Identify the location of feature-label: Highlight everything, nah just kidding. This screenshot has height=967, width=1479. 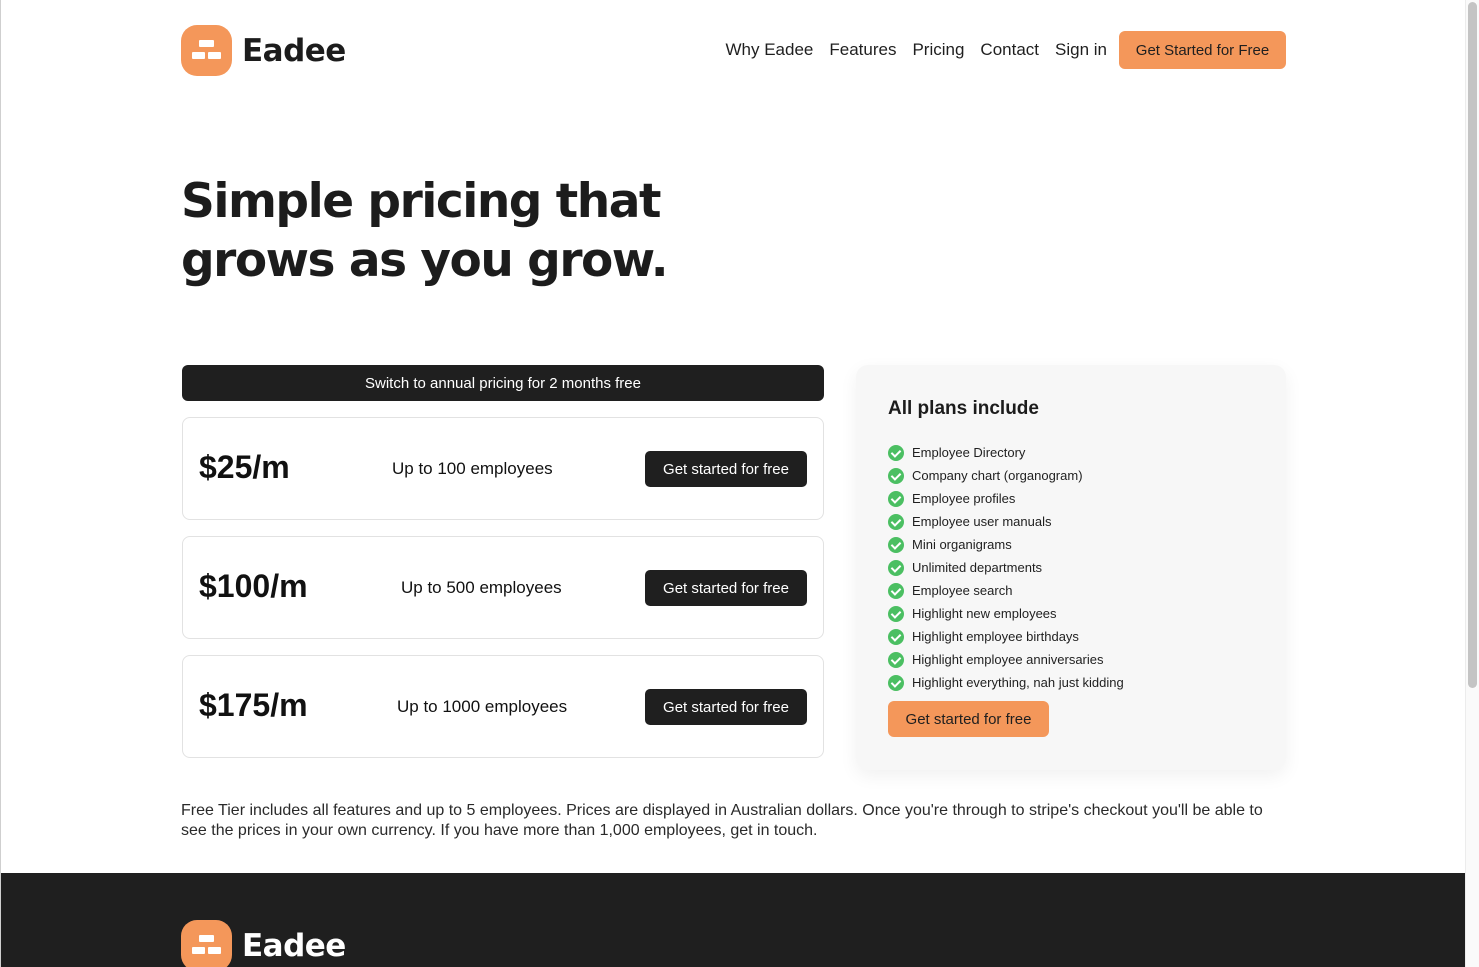
(1018, 682).